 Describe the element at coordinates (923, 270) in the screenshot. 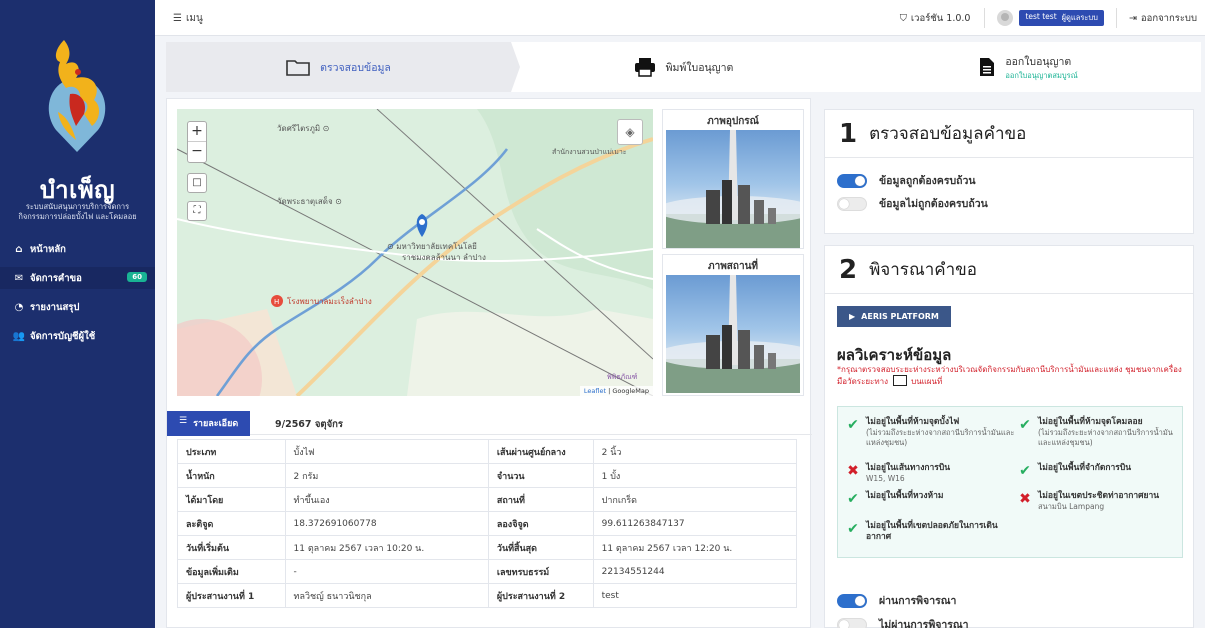

I see `panel-title: พิจารณาคำขอ` at that location.